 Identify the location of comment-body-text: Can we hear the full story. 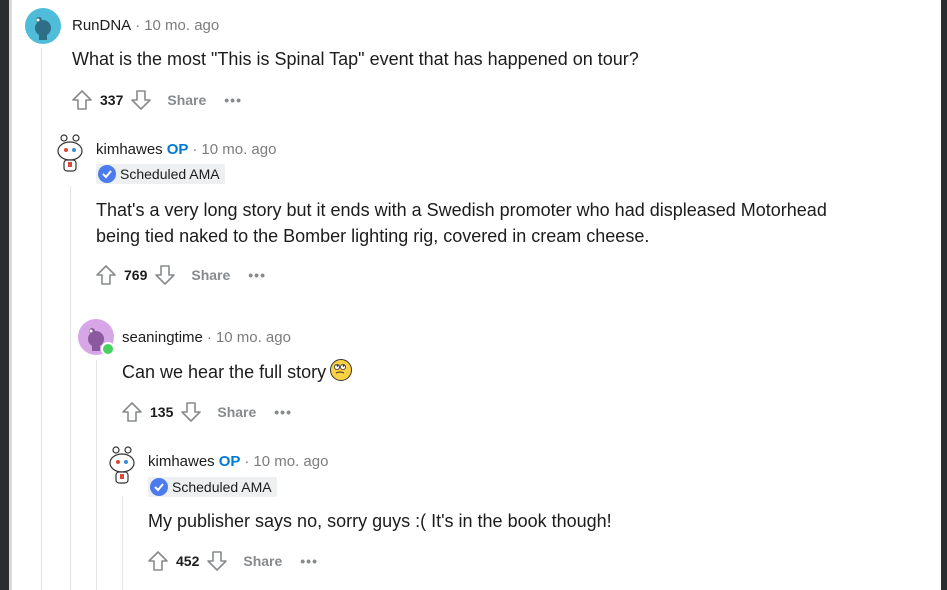
(224, 372).